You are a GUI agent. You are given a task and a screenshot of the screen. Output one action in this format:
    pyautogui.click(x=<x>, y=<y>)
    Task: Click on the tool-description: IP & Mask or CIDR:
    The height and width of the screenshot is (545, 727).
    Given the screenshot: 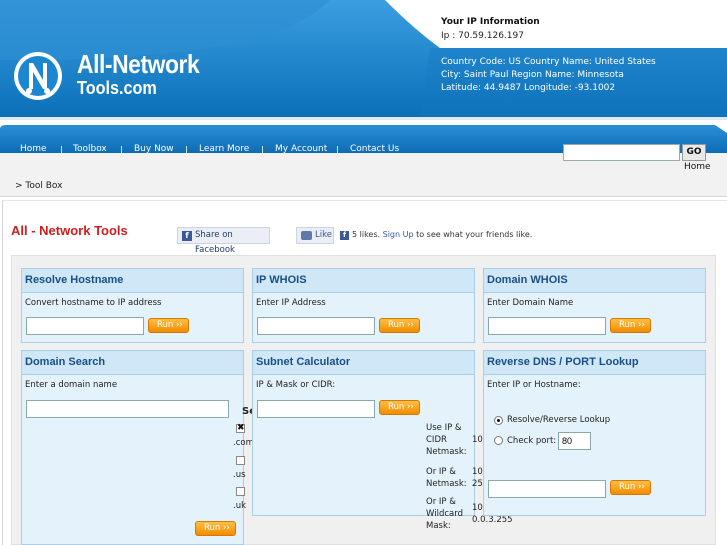 What is the action you would take?
    pyautogui.click(x=296, y=385)
    